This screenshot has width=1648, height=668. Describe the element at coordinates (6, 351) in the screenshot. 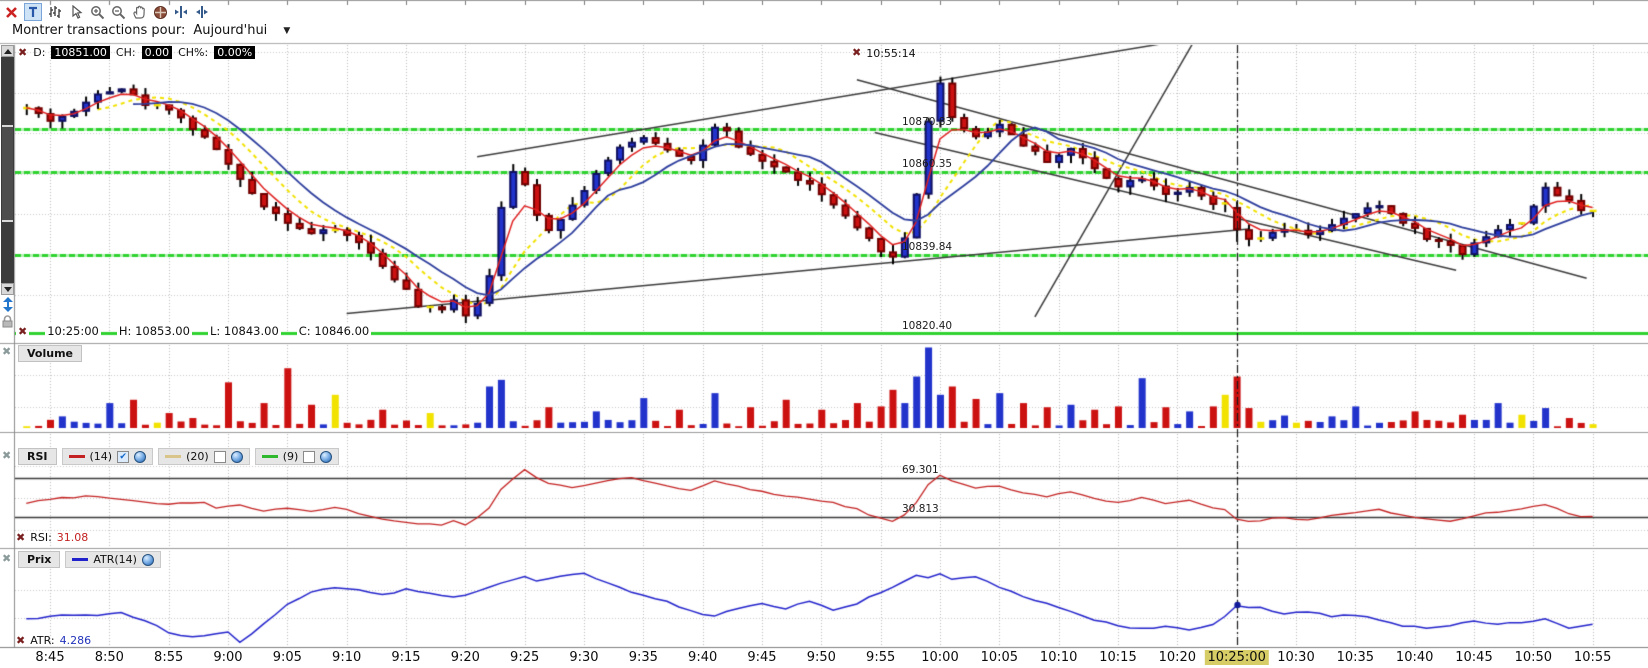

I see `close-volume-panel-icon: ✖` at that location.